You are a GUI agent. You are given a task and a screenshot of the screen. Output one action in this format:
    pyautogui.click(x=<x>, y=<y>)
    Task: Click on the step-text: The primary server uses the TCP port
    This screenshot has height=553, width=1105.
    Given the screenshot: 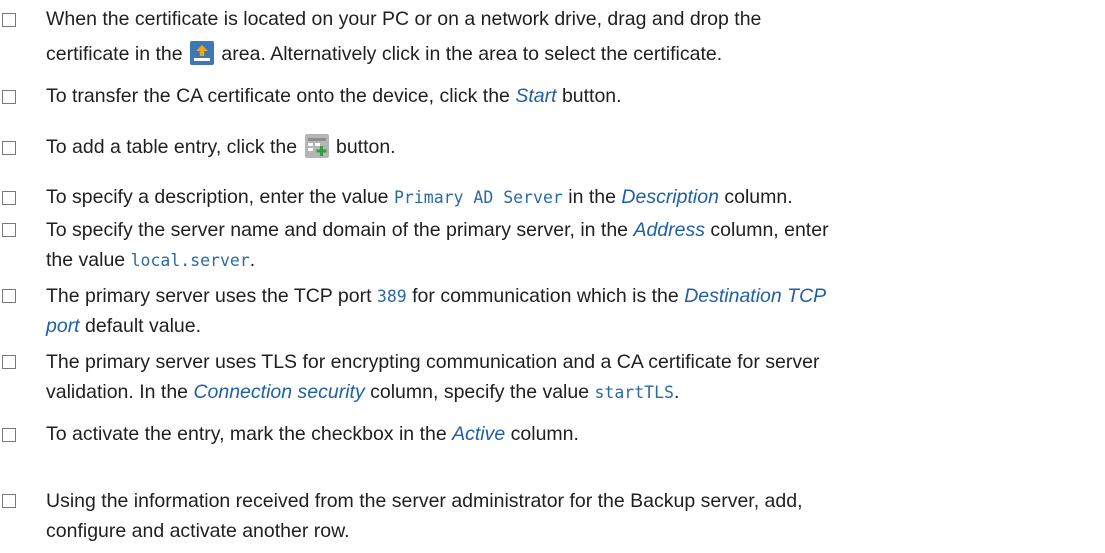 What is the action you would take?
    pyautogui.click(x=209, y=296)
    